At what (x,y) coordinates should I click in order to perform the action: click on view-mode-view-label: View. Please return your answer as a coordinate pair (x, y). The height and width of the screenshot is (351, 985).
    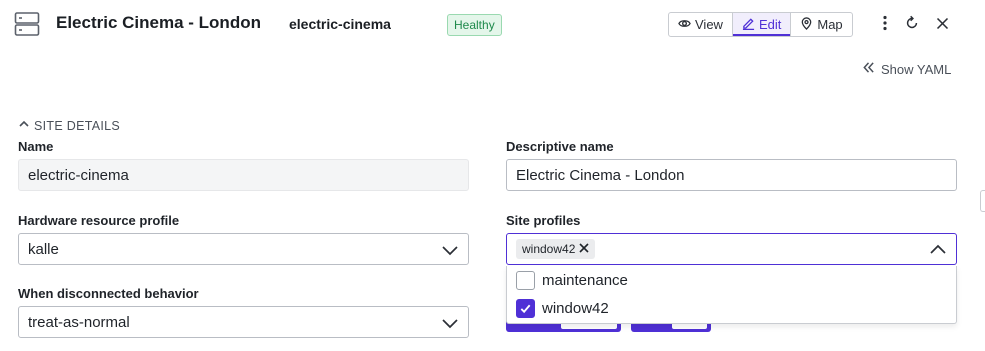
    Looking at the image, I should click on (709, 24).